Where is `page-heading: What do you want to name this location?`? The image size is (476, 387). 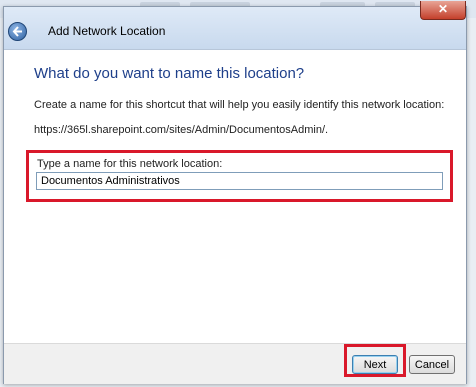 page-heading: What do you want to name this location? is located at coordinates (169, 73).